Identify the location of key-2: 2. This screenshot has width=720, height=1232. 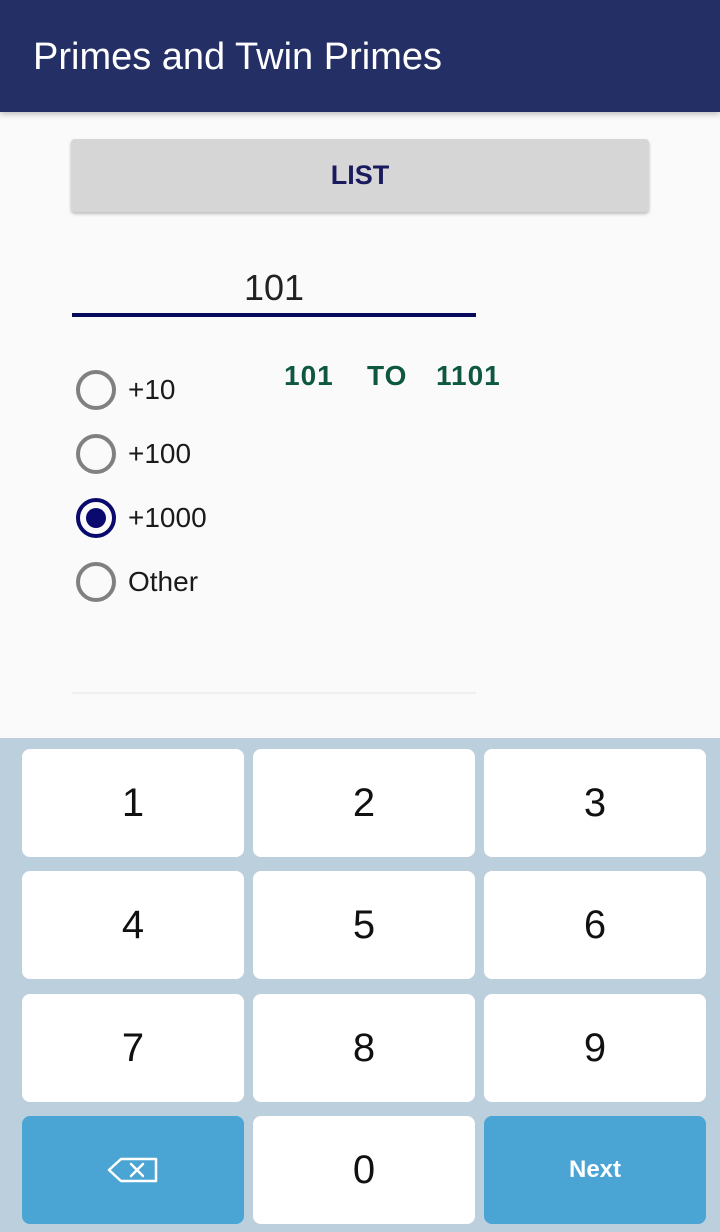
(364, 803).